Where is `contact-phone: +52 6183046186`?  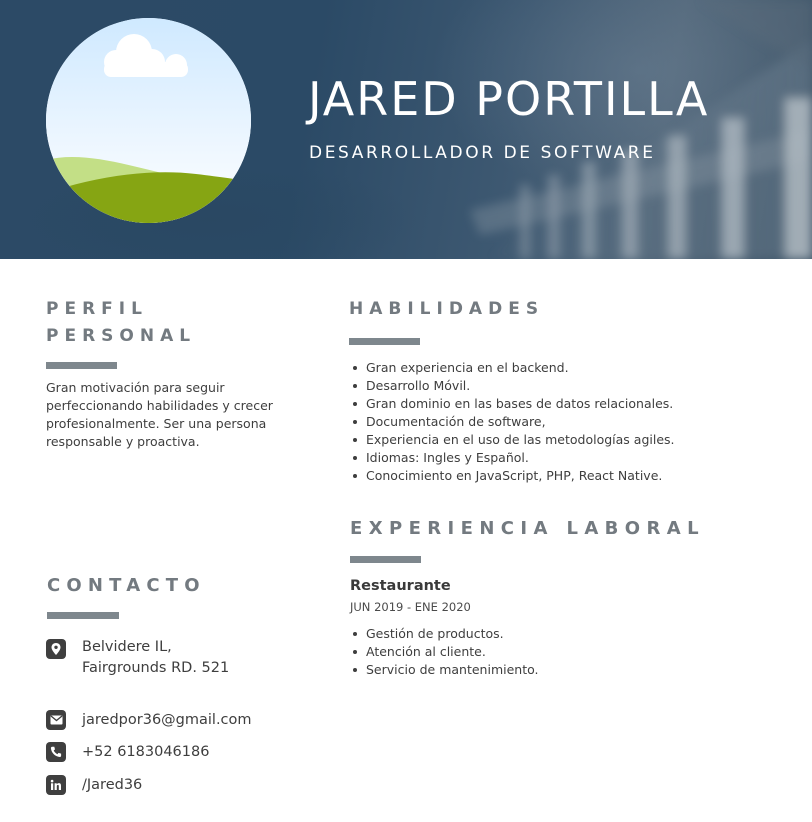 contact-phone: +52 6183046186 is located at coordinates (145, 752).